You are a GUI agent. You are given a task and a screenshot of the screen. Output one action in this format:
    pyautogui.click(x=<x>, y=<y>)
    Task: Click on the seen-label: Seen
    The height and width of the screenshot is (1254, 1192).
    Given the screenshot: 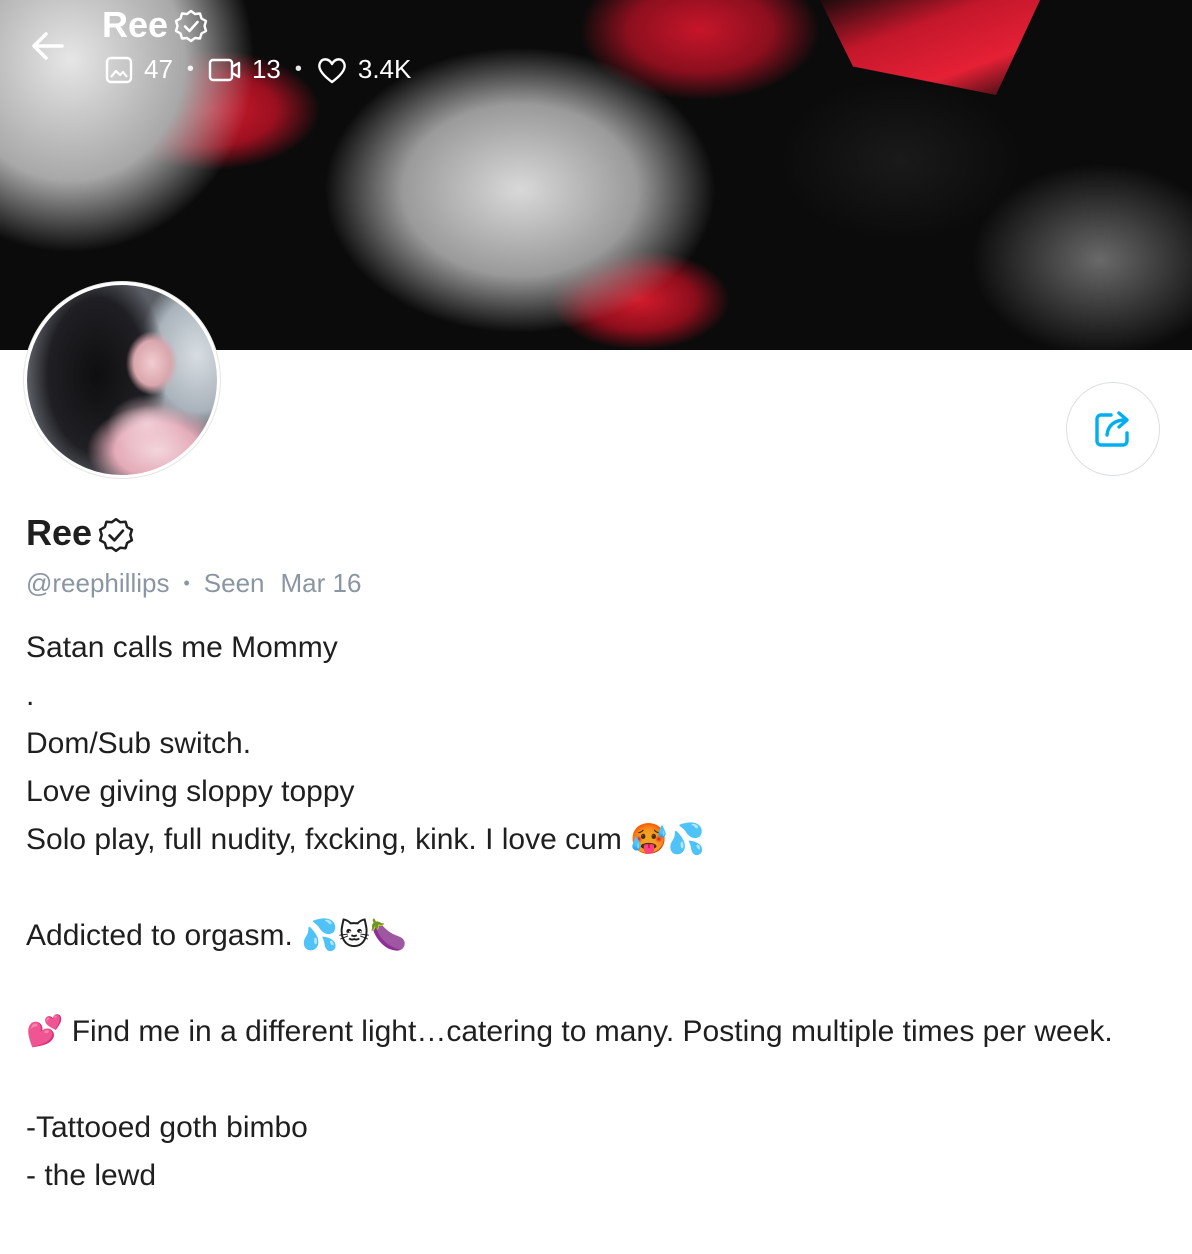 What is the action you would take?
    pyautogui.click(x=234, y=583)
    